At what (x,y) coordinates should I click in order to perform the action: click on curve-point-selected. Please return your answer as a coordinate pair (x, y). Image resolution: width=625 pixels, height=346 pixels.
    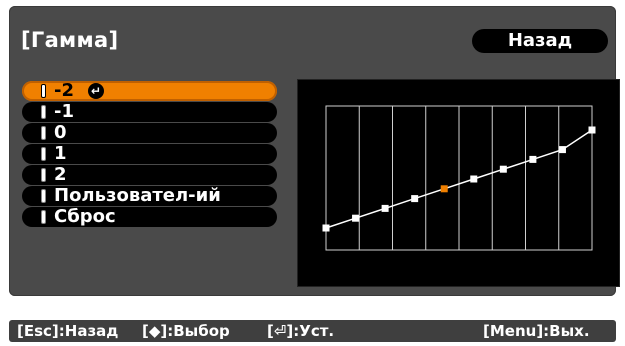
    Looking at the image, I should click on (444, 189).